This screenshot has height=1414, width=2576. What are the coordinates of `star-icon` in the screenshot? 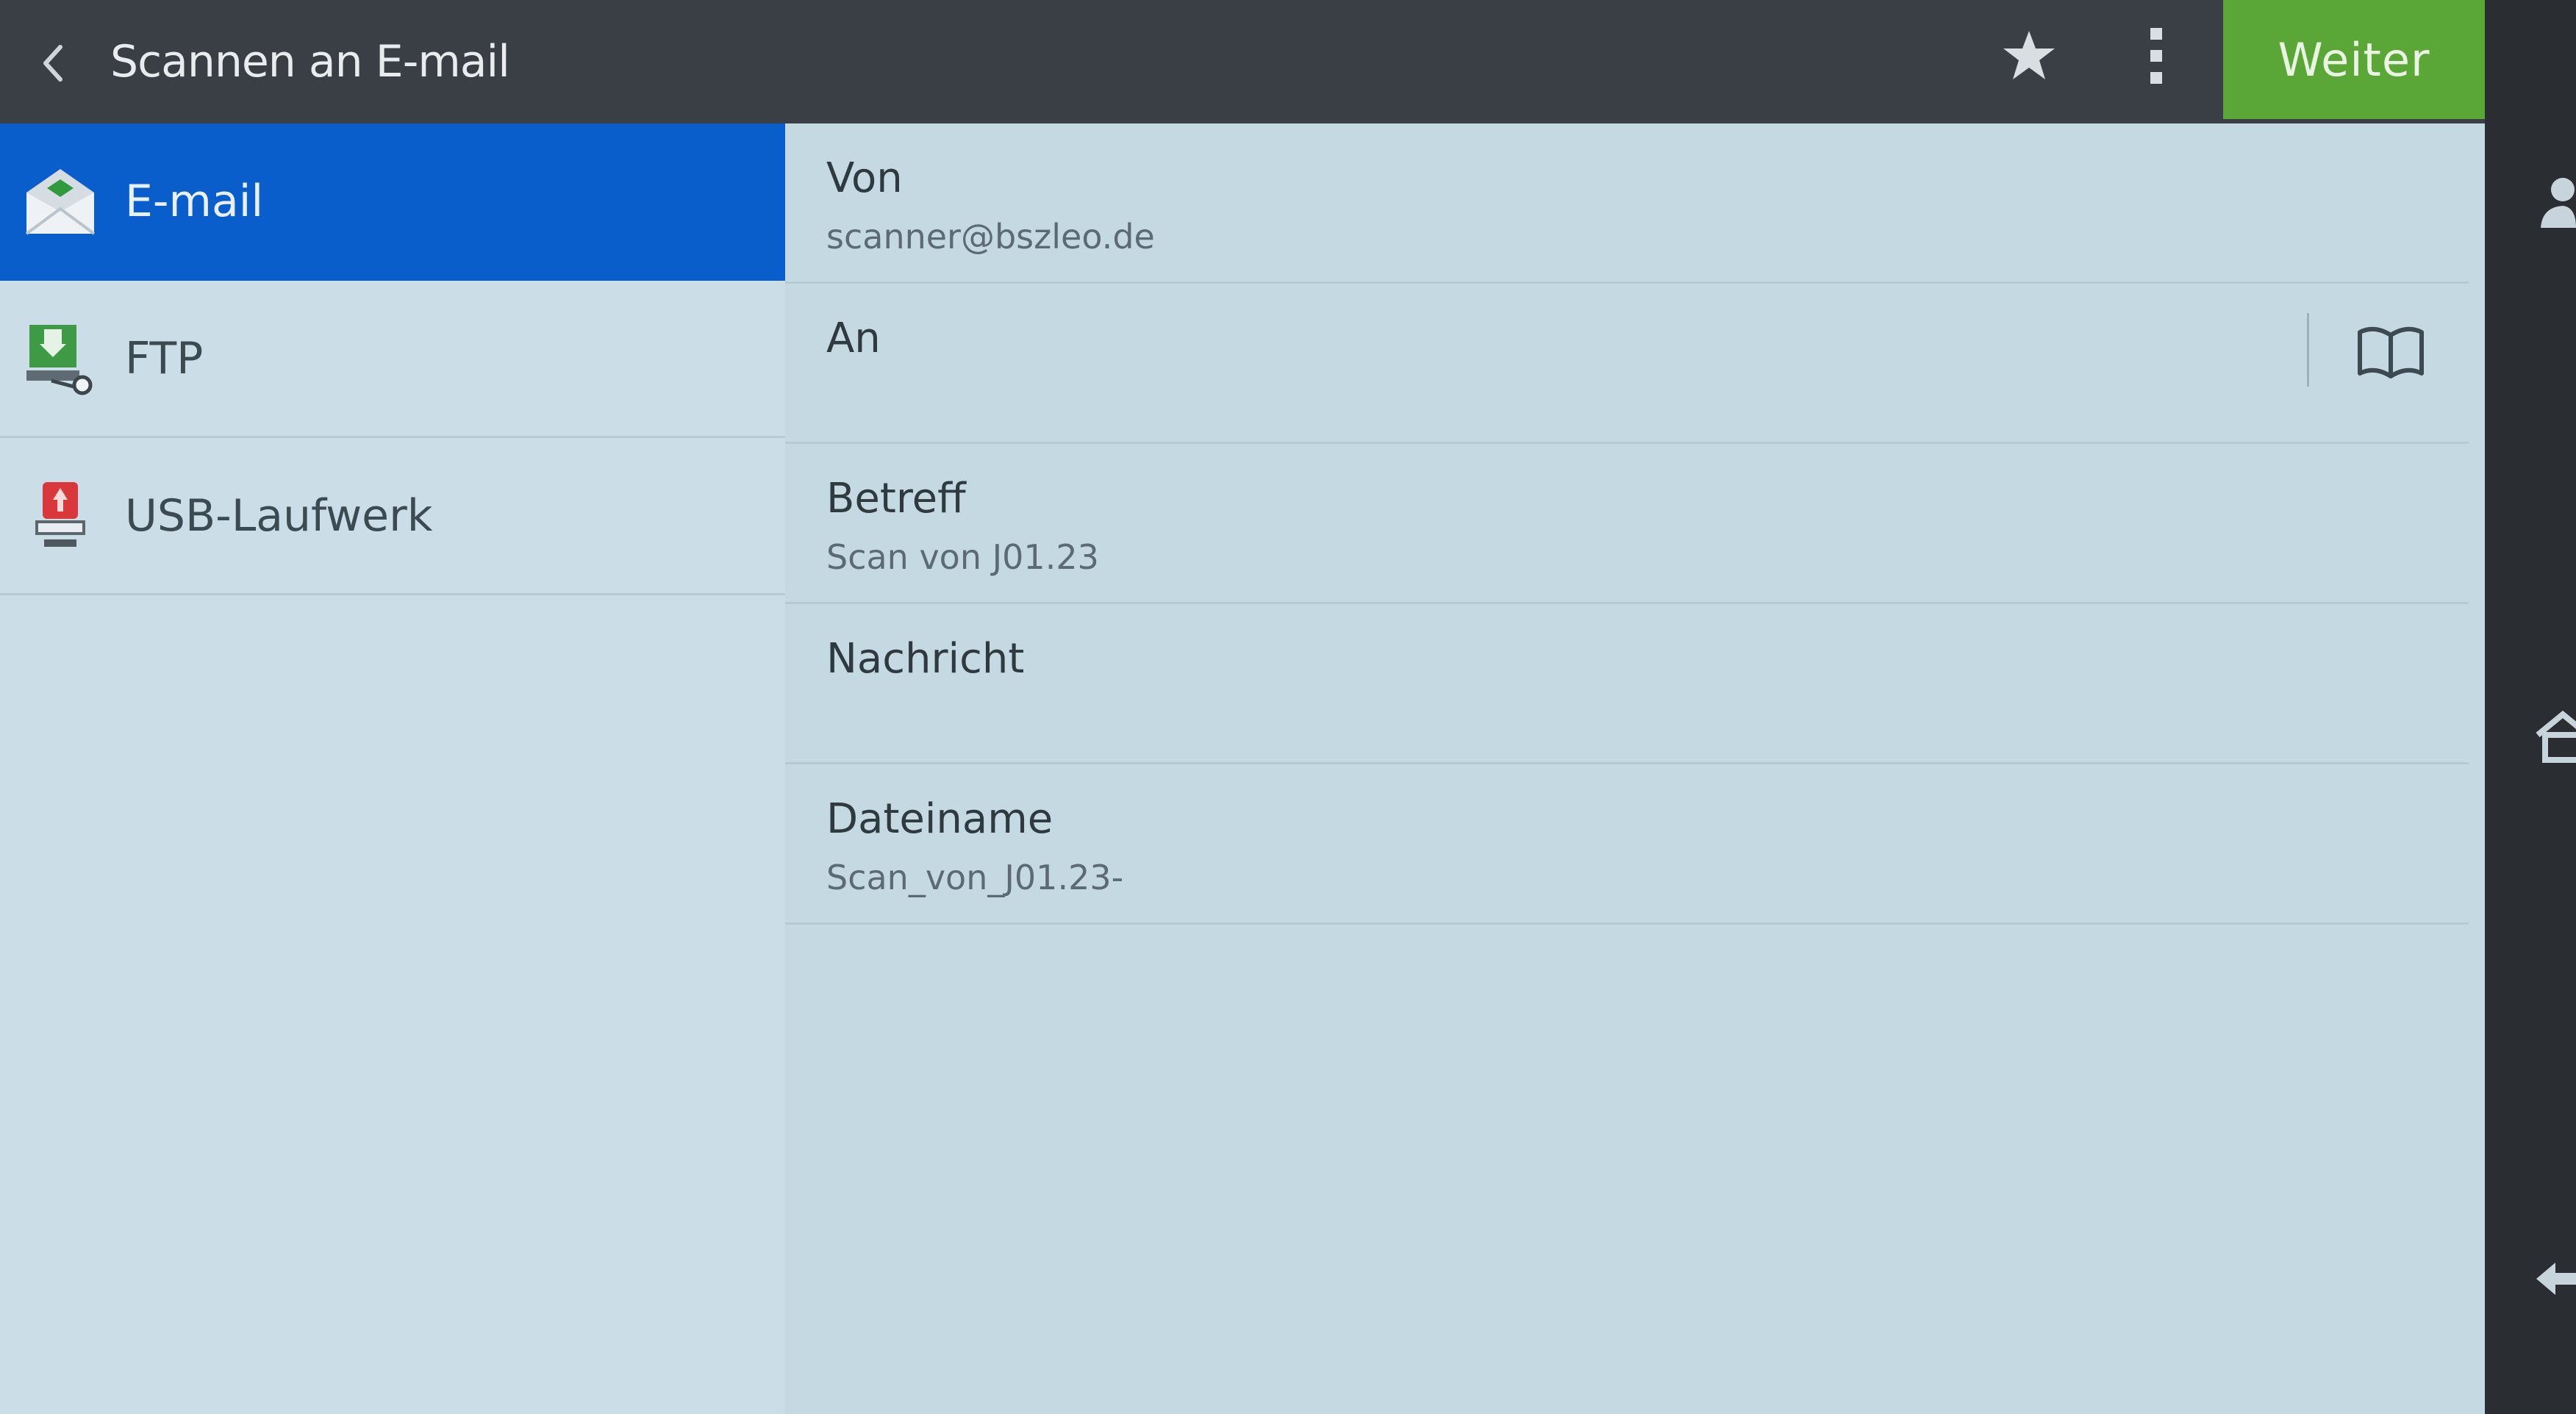 It's located at (2029, 55).